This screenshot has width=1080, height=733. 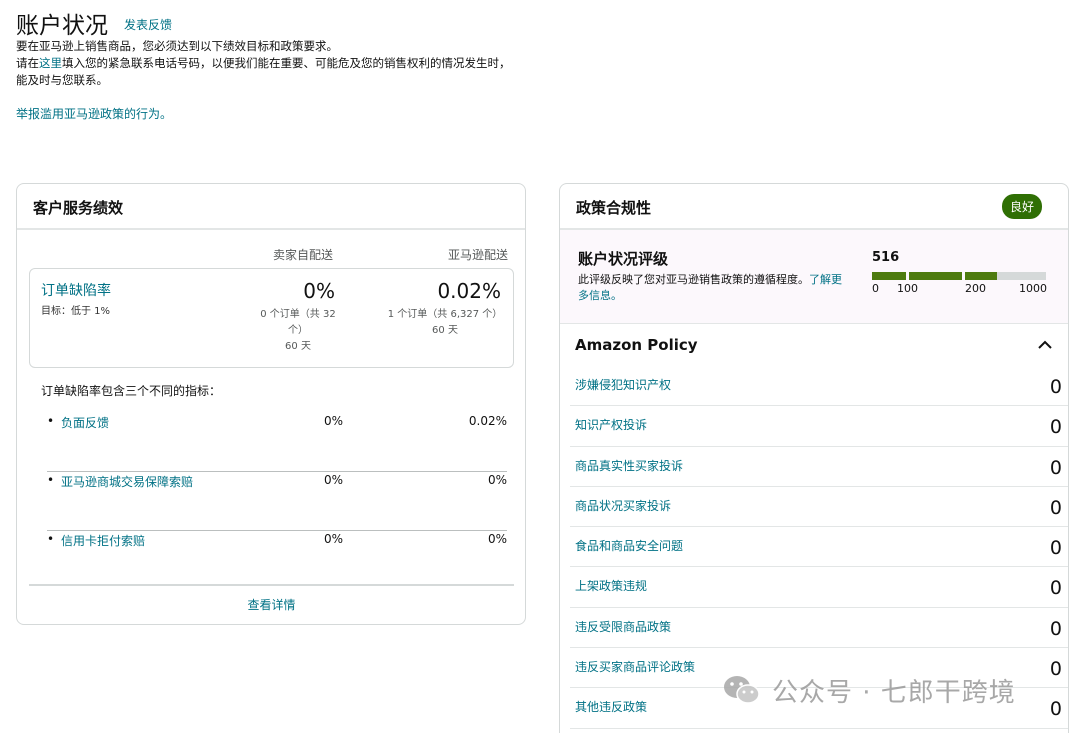 What do you see at coordinates (629, 465) in the screenshot?
I see `policy-link: 商品真实性买家投诉` at bounding box center [629, 465].